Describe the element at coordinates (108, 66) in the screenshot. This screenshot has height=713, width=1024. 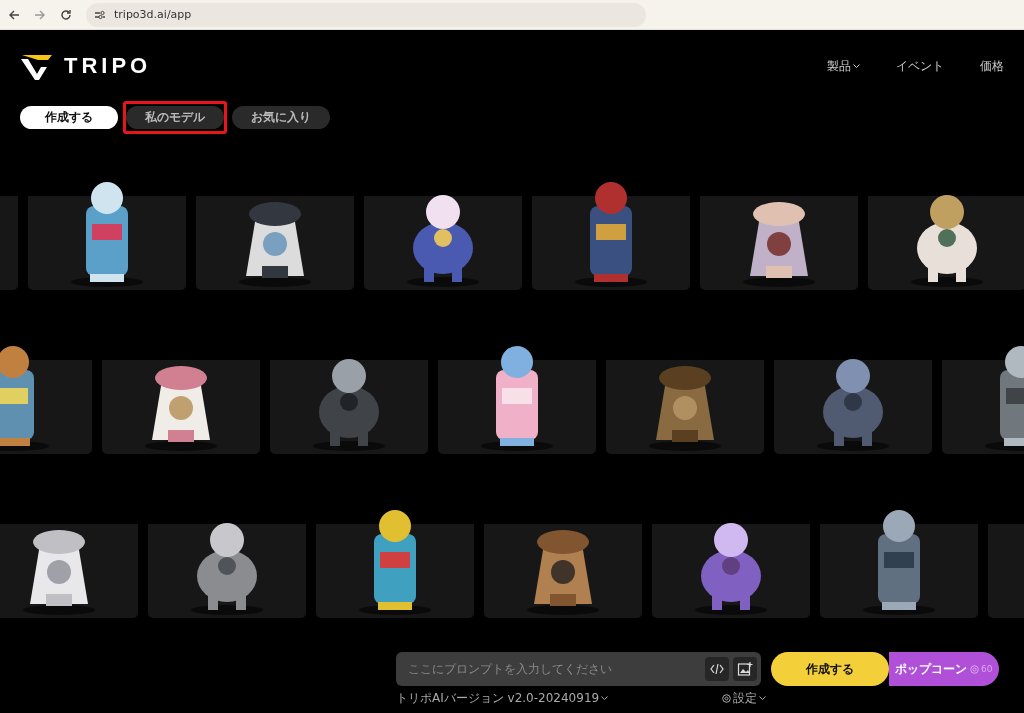
I see `logo-text: TRIPO` at that location.